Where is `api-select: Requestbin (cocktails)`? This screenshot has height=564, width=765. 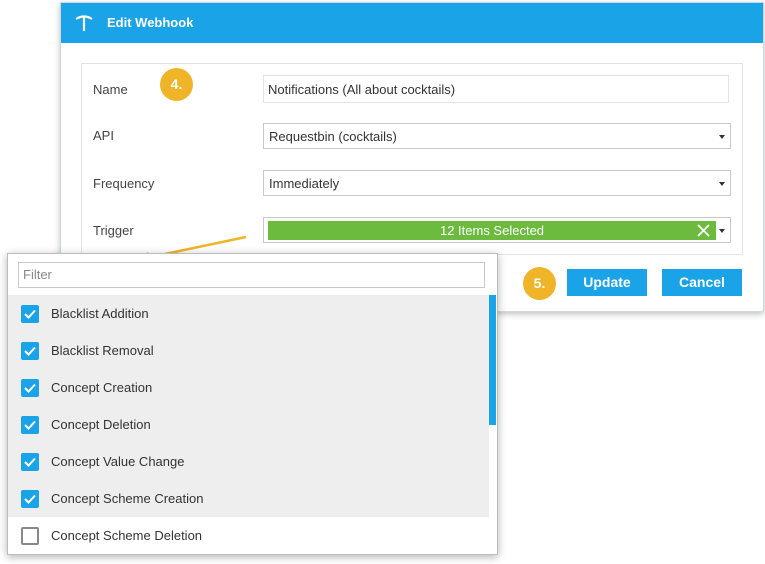 api-select: Requestbin (cocktails) is located at coordinates (497, 136).